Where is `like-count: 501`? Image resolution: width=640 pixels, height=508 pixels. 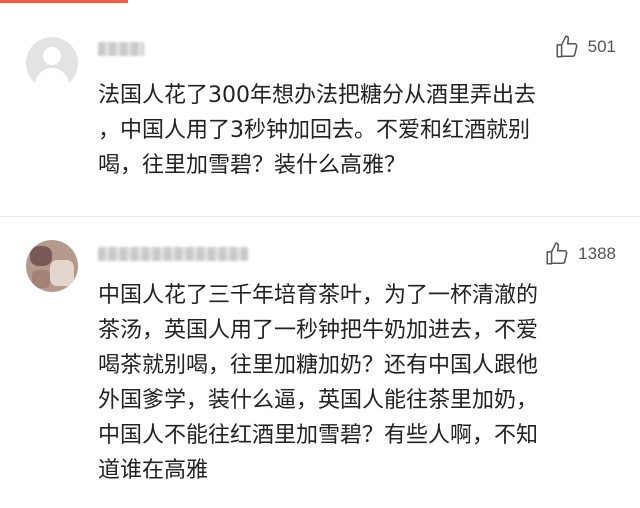 like-count: 501 is located at coordinates (601, 46).